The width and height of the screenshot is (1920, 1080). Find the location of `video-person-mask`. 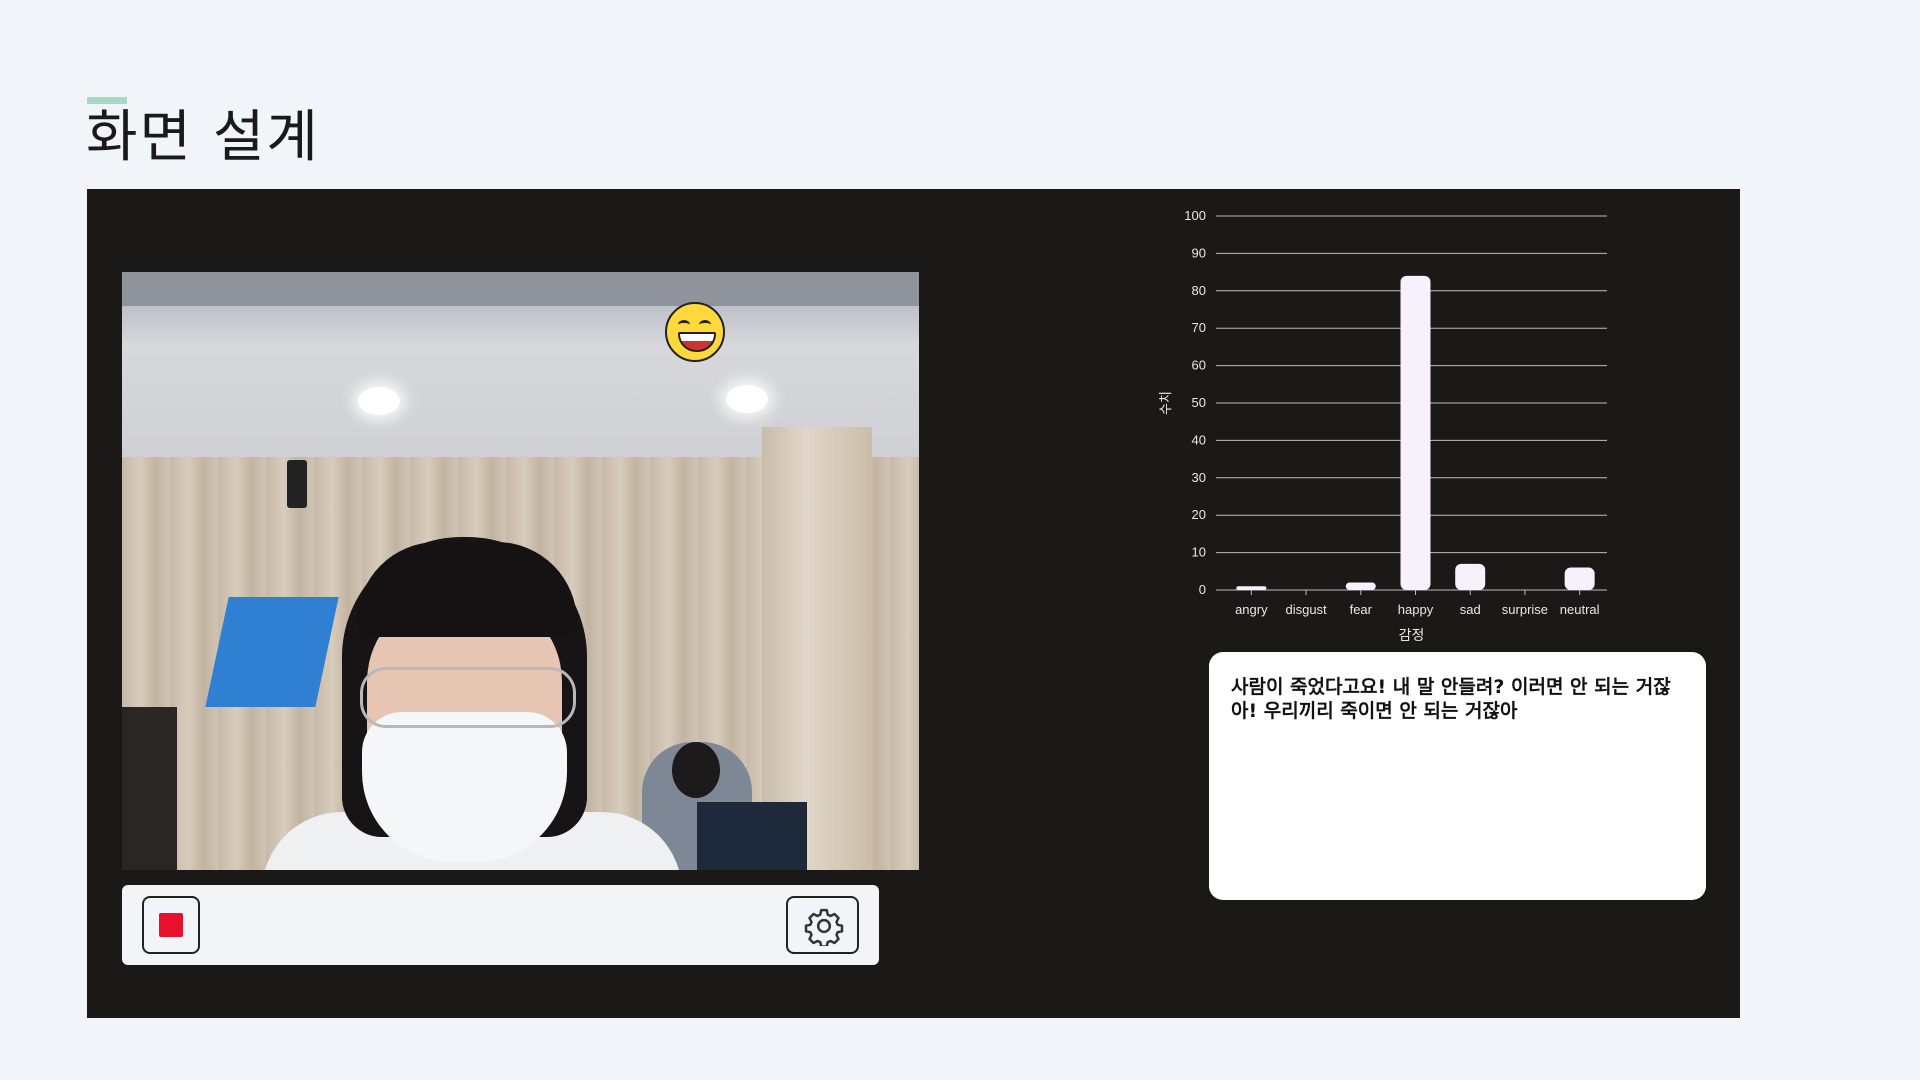

video-person-mask is located at coordinates (464, 787).